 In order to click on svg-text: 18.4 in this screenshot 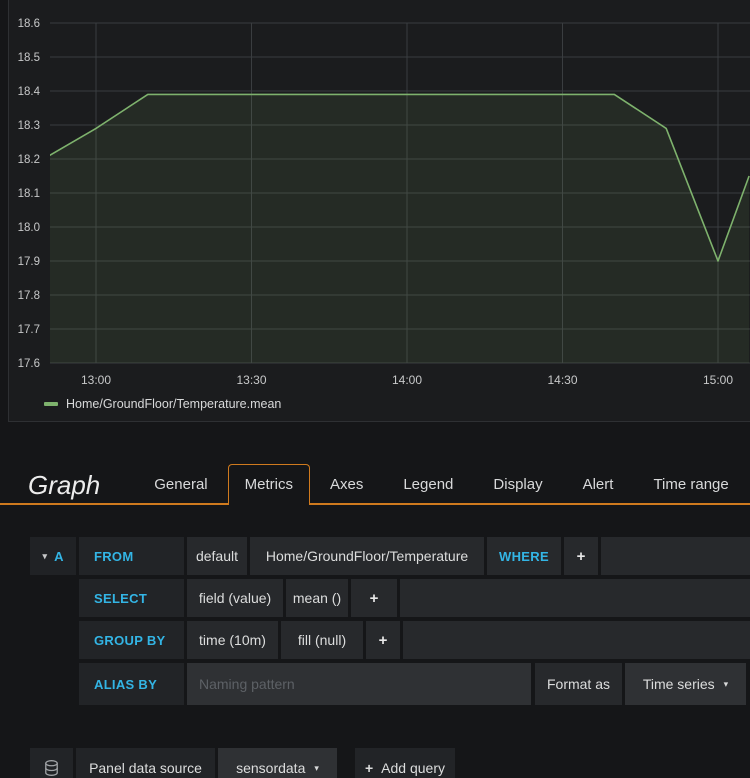, I will do `click(29, 92)`.